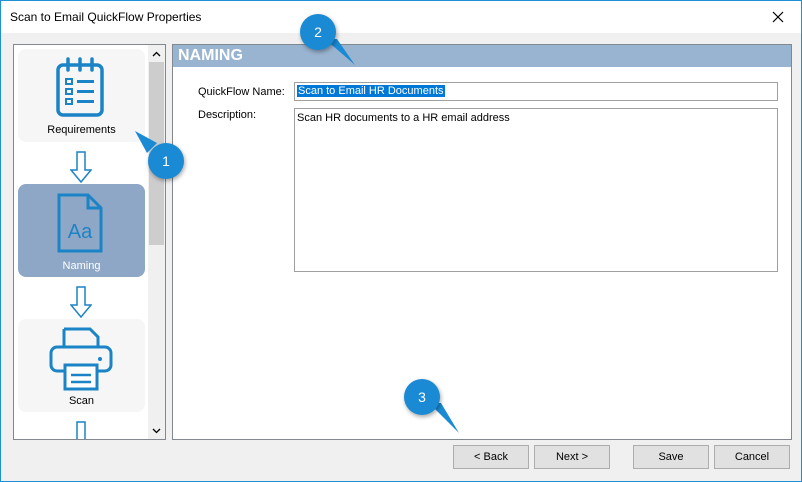  I want to click on save-button: Save, so click(671, 457).